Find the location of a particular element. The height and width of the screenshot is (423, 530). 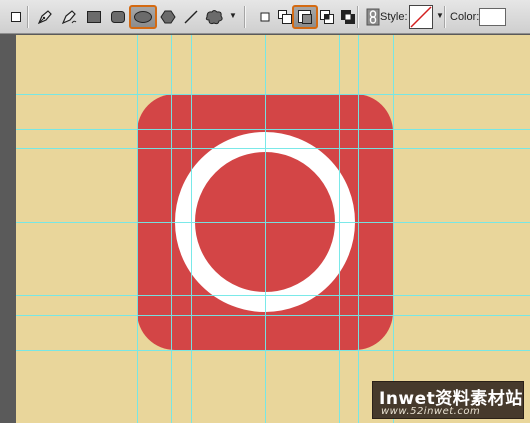

ellipse-tool-icon is located at coordinates (143, 17).